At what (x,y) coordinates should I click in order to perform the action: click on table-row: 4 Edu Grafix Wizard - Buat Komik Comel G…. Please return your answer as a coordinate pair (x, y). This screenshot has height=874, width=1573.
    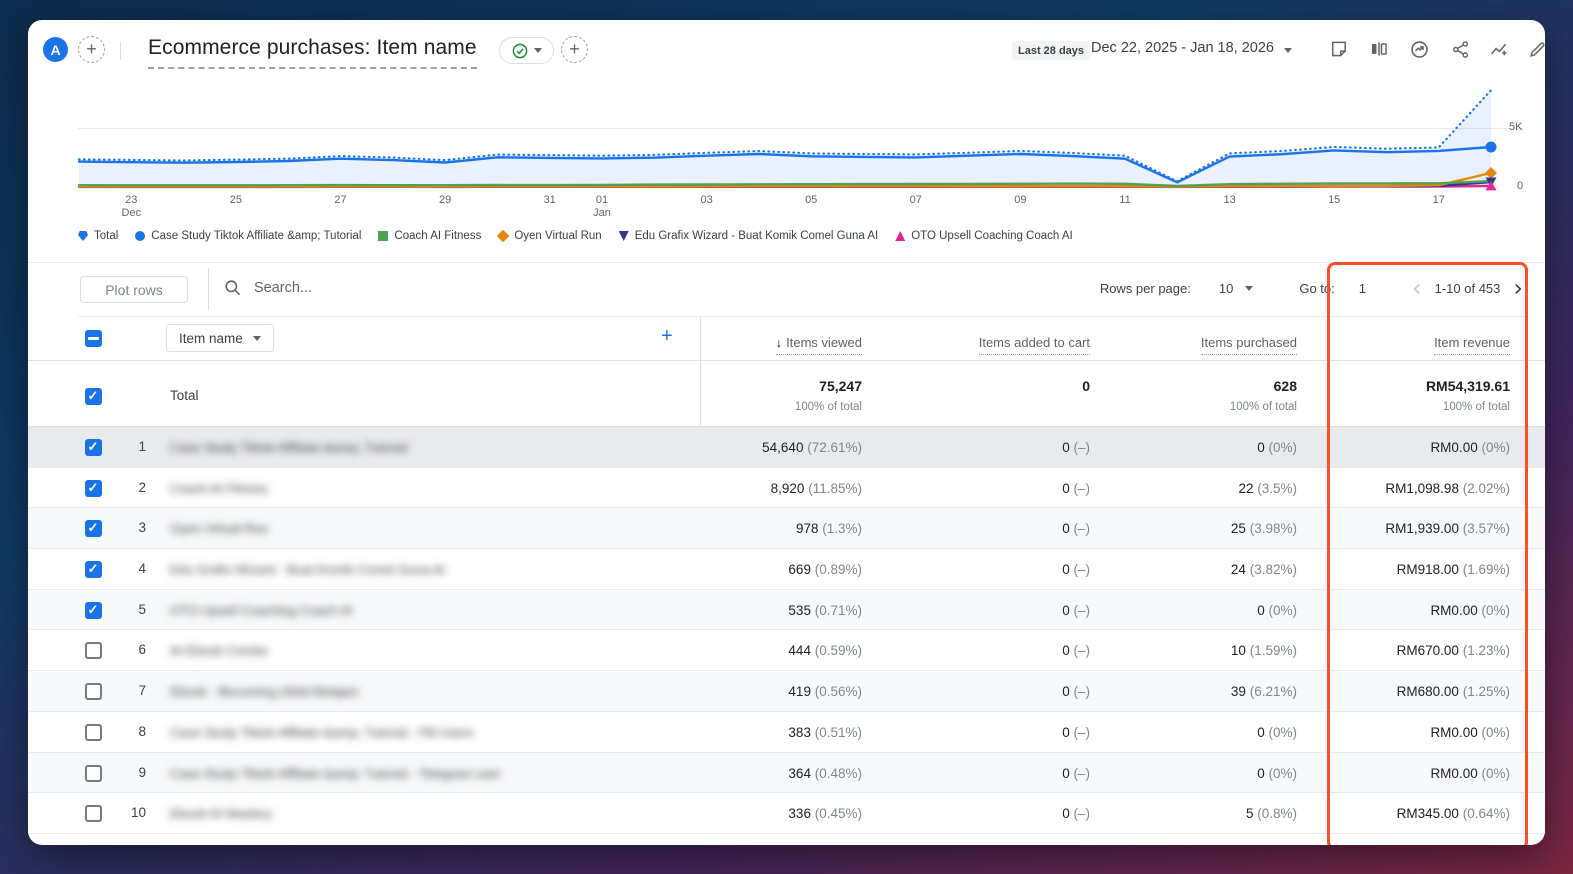
    Looking at the image, I should click on (786, 569).